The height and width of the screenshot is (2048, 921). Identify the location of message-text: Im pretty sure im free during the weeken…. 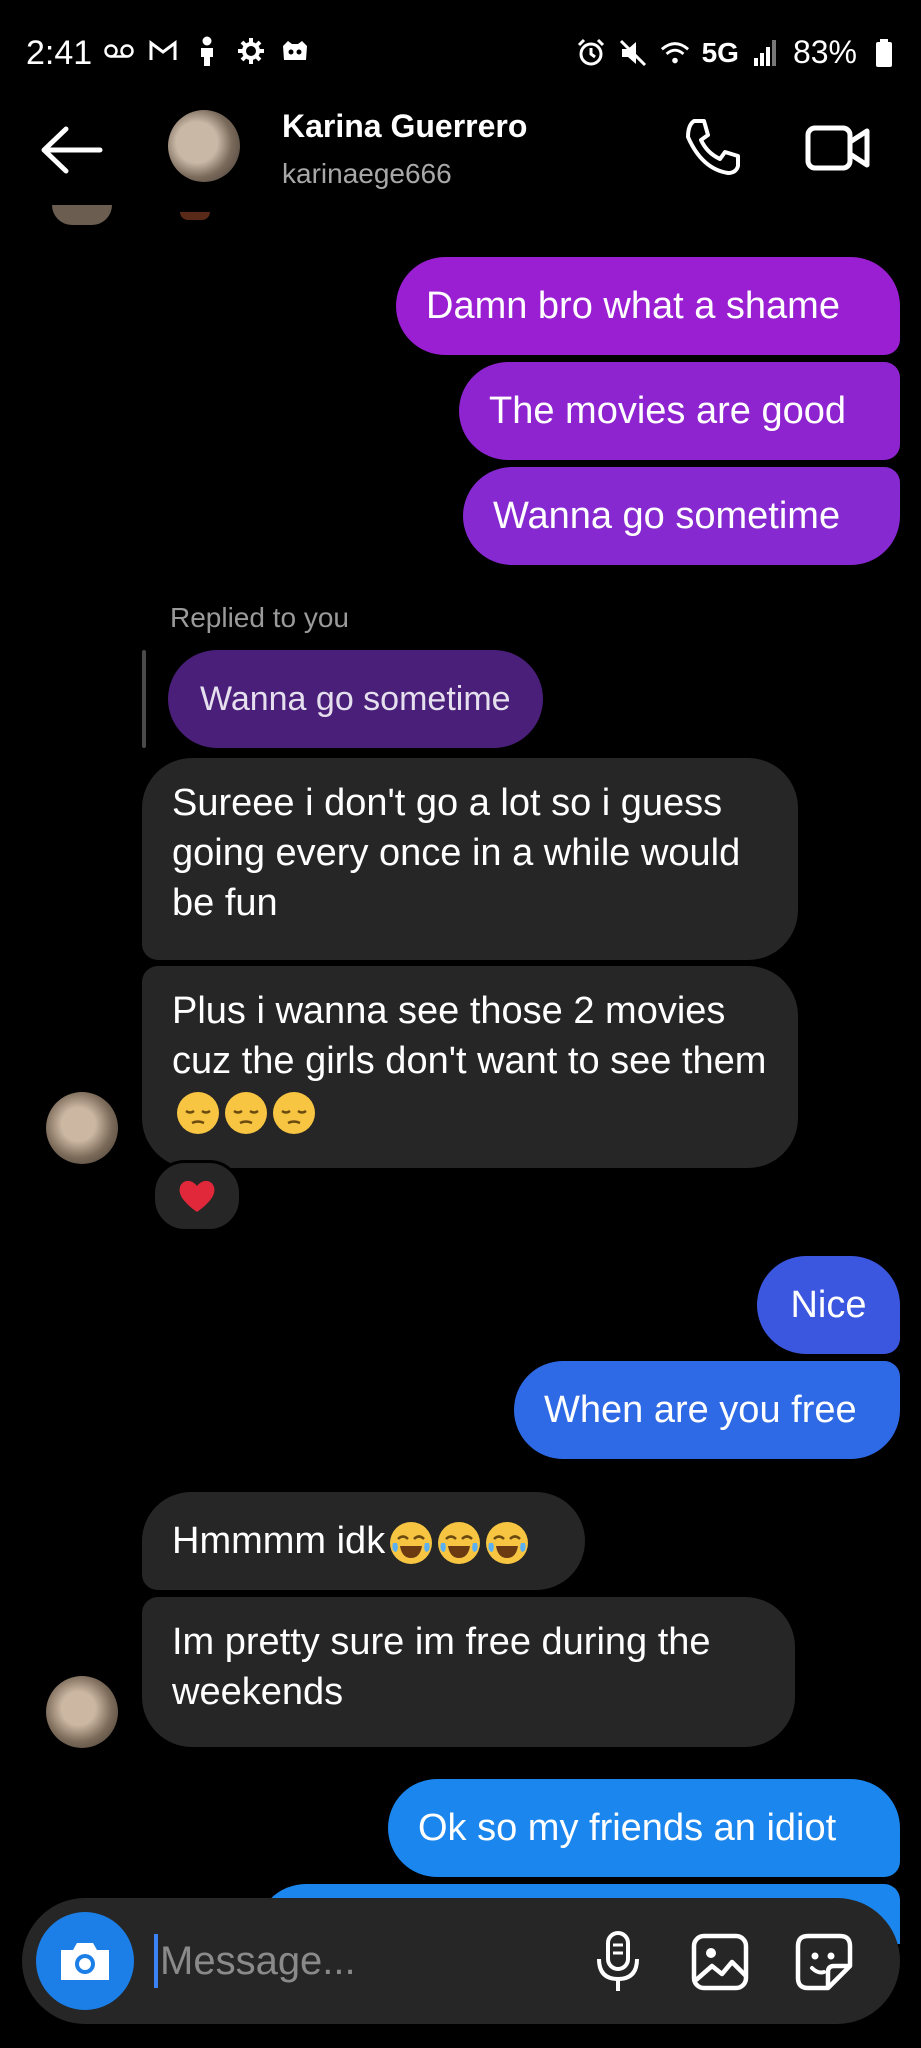
(441, 1667).